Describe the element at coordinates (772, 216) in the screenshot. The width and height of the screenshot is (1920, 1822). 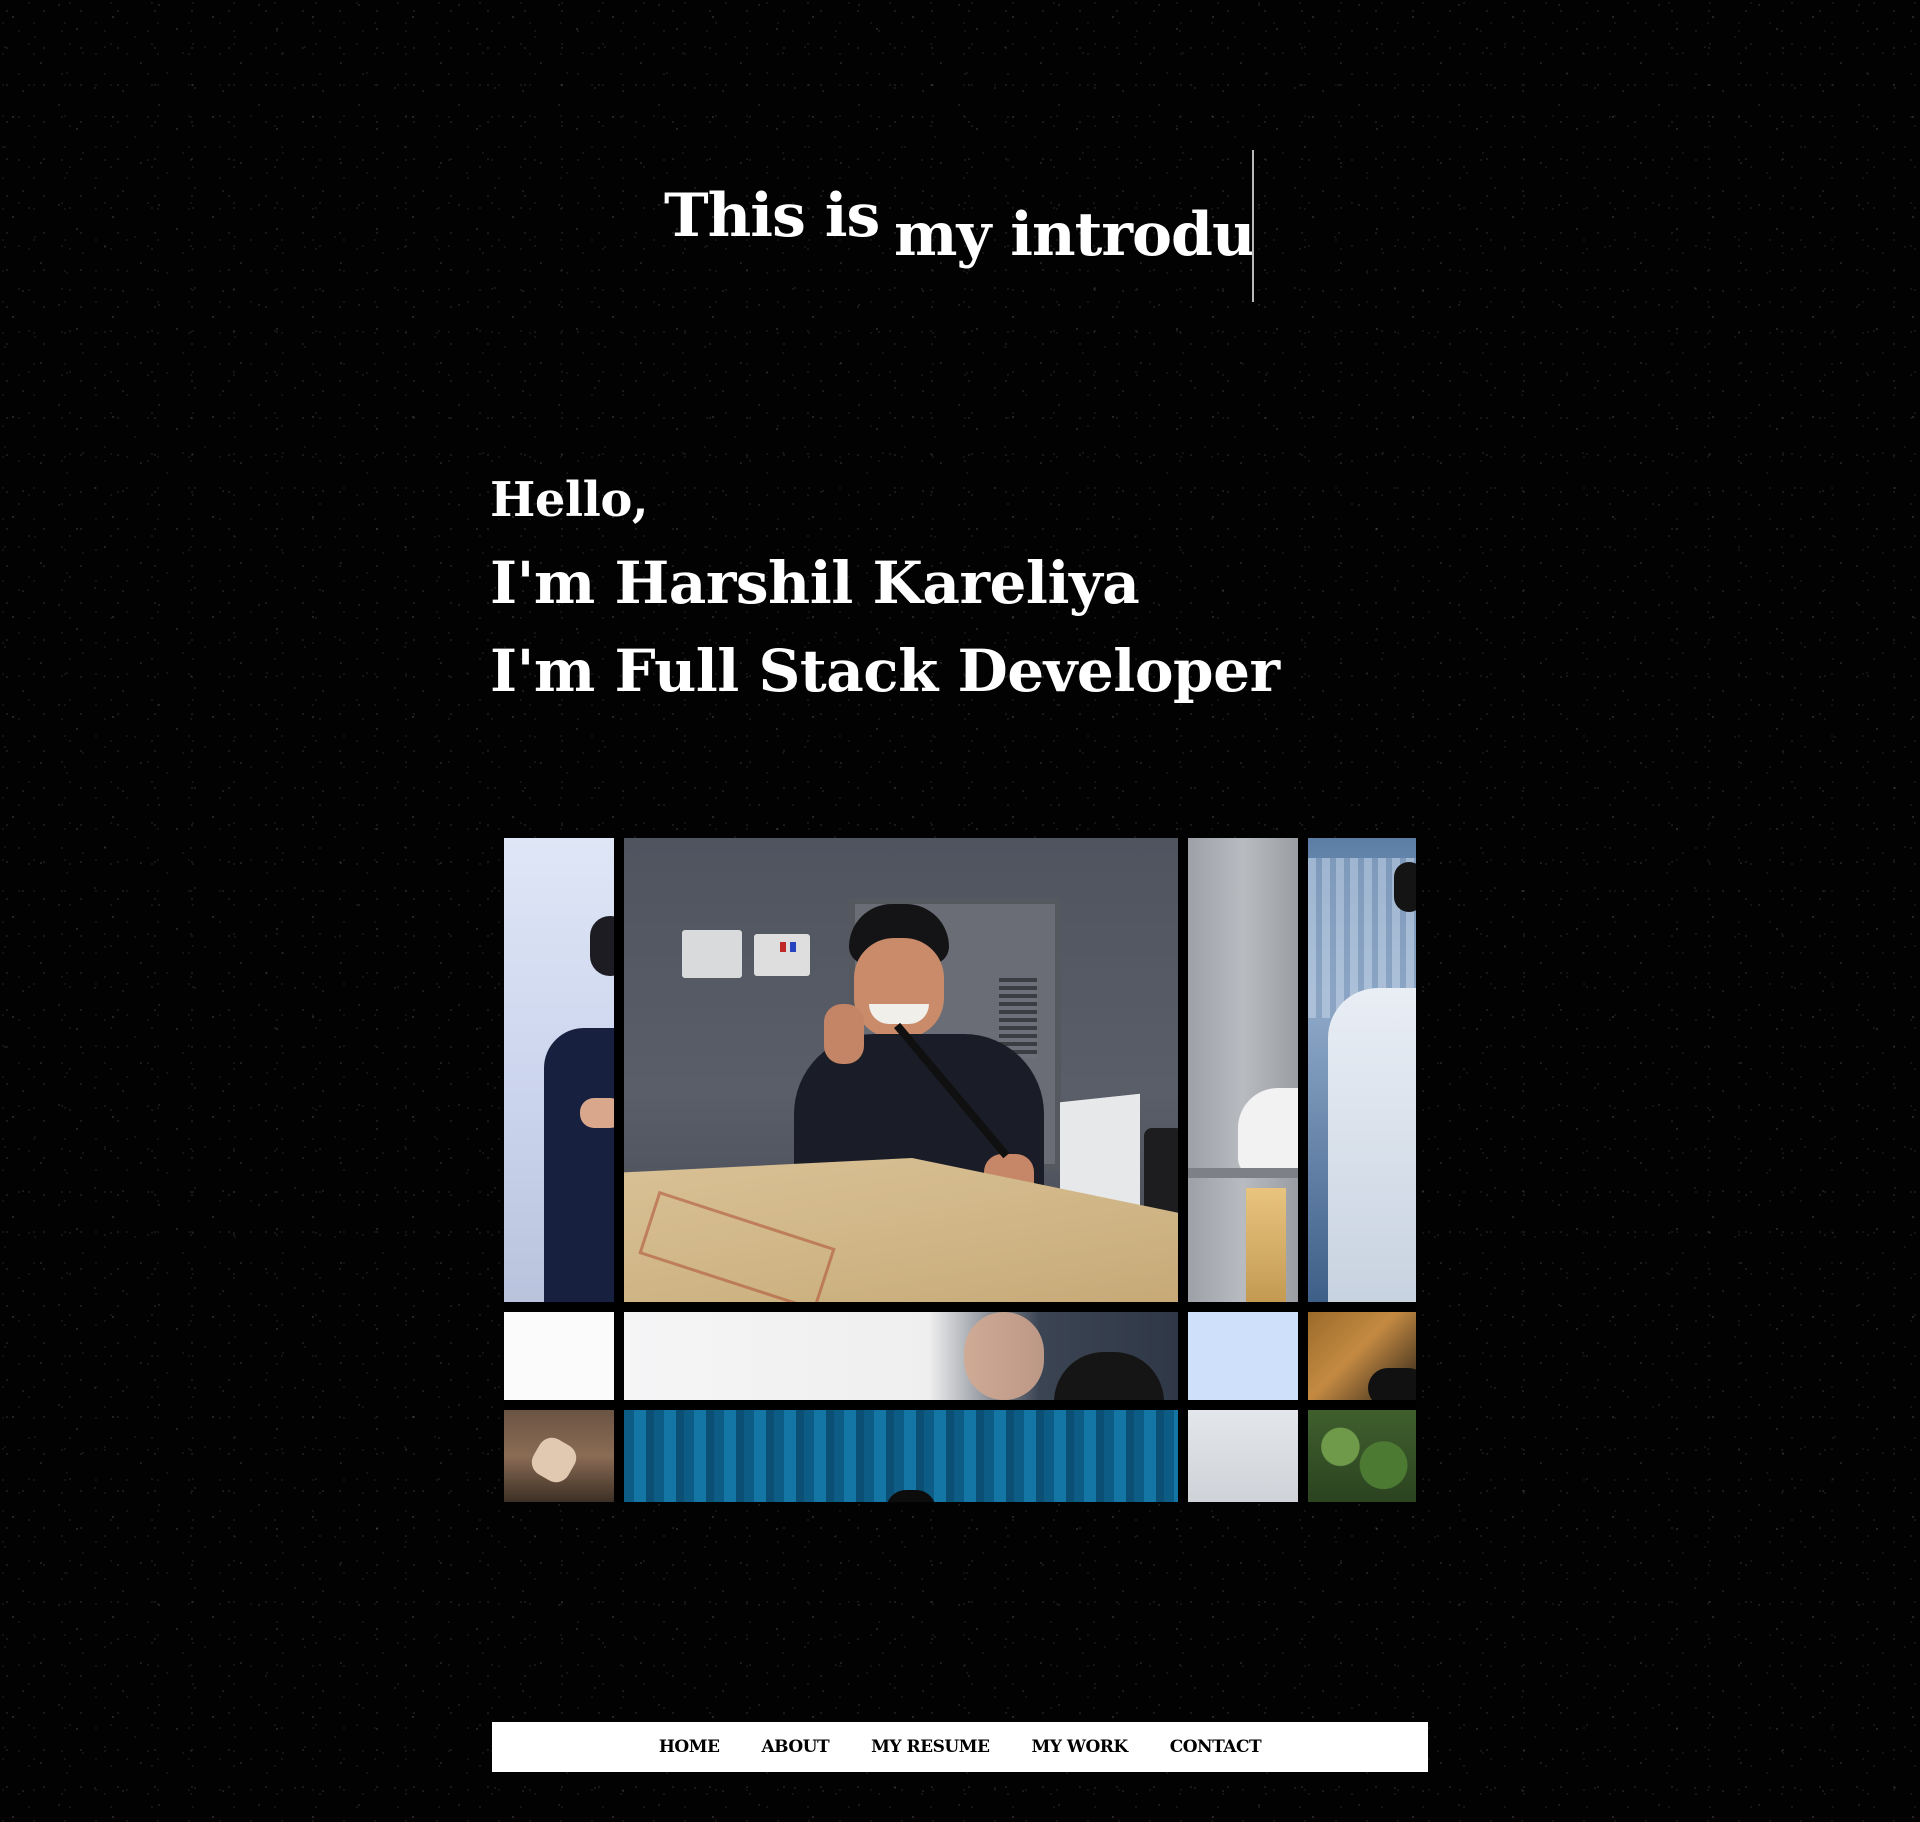
I see `intro-text-static: This is` at that location.